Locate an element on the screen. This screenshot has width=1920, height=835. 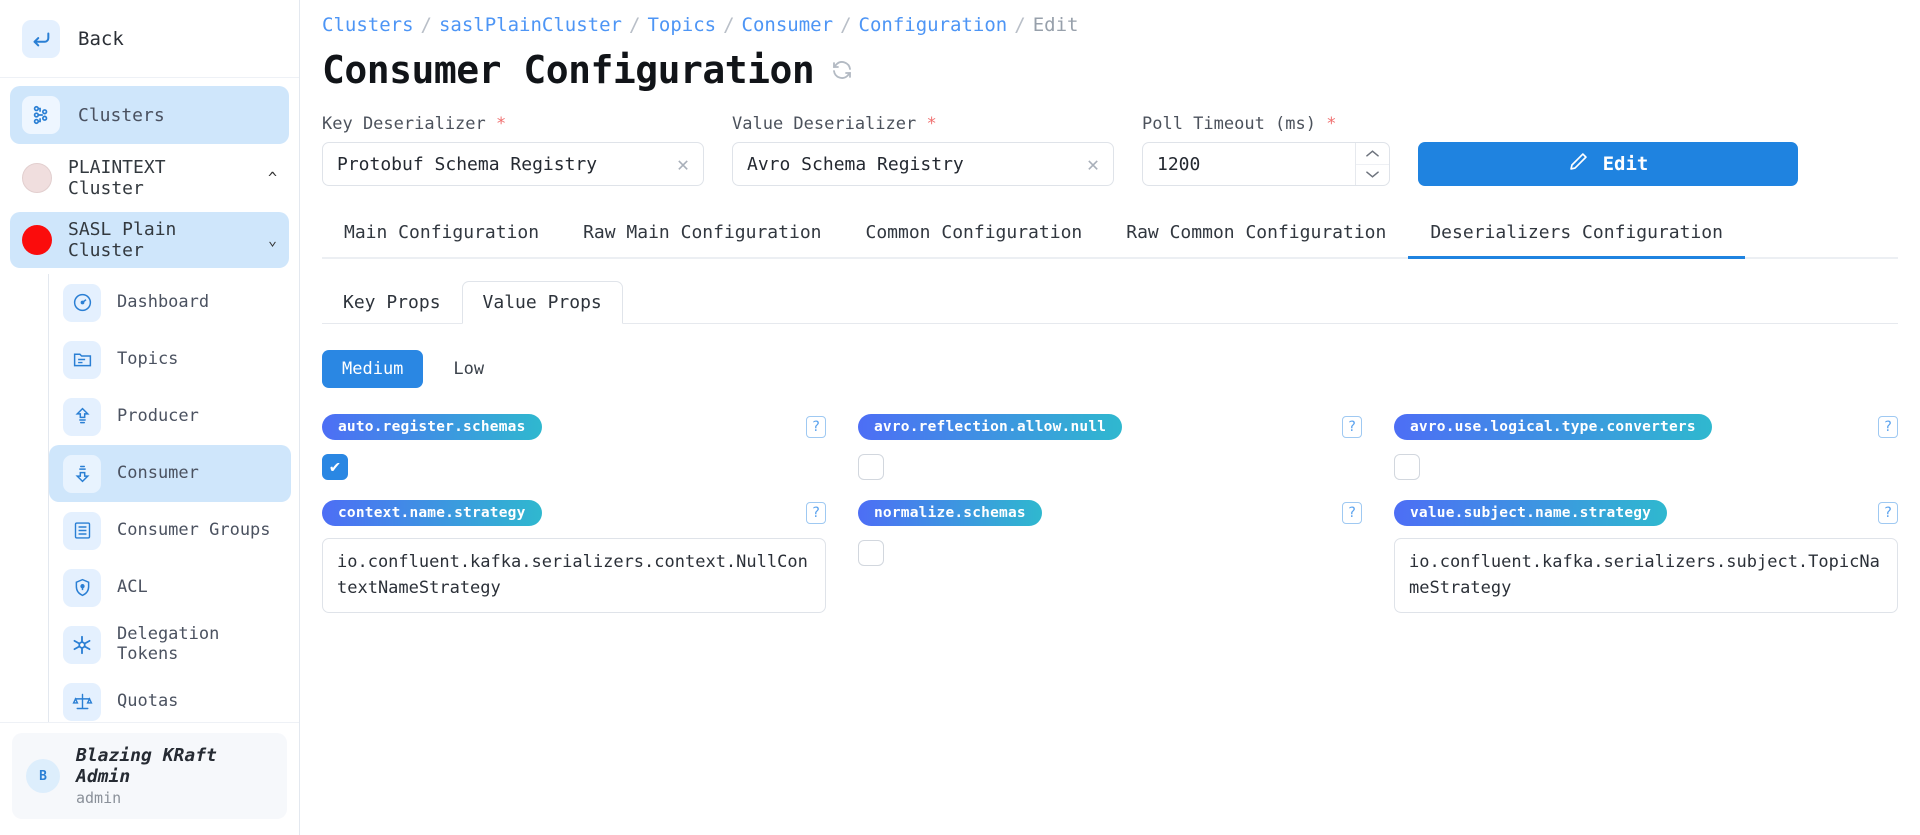
value-deserializer-value: Avro Schema Registry is located at coordinates (855, 164).